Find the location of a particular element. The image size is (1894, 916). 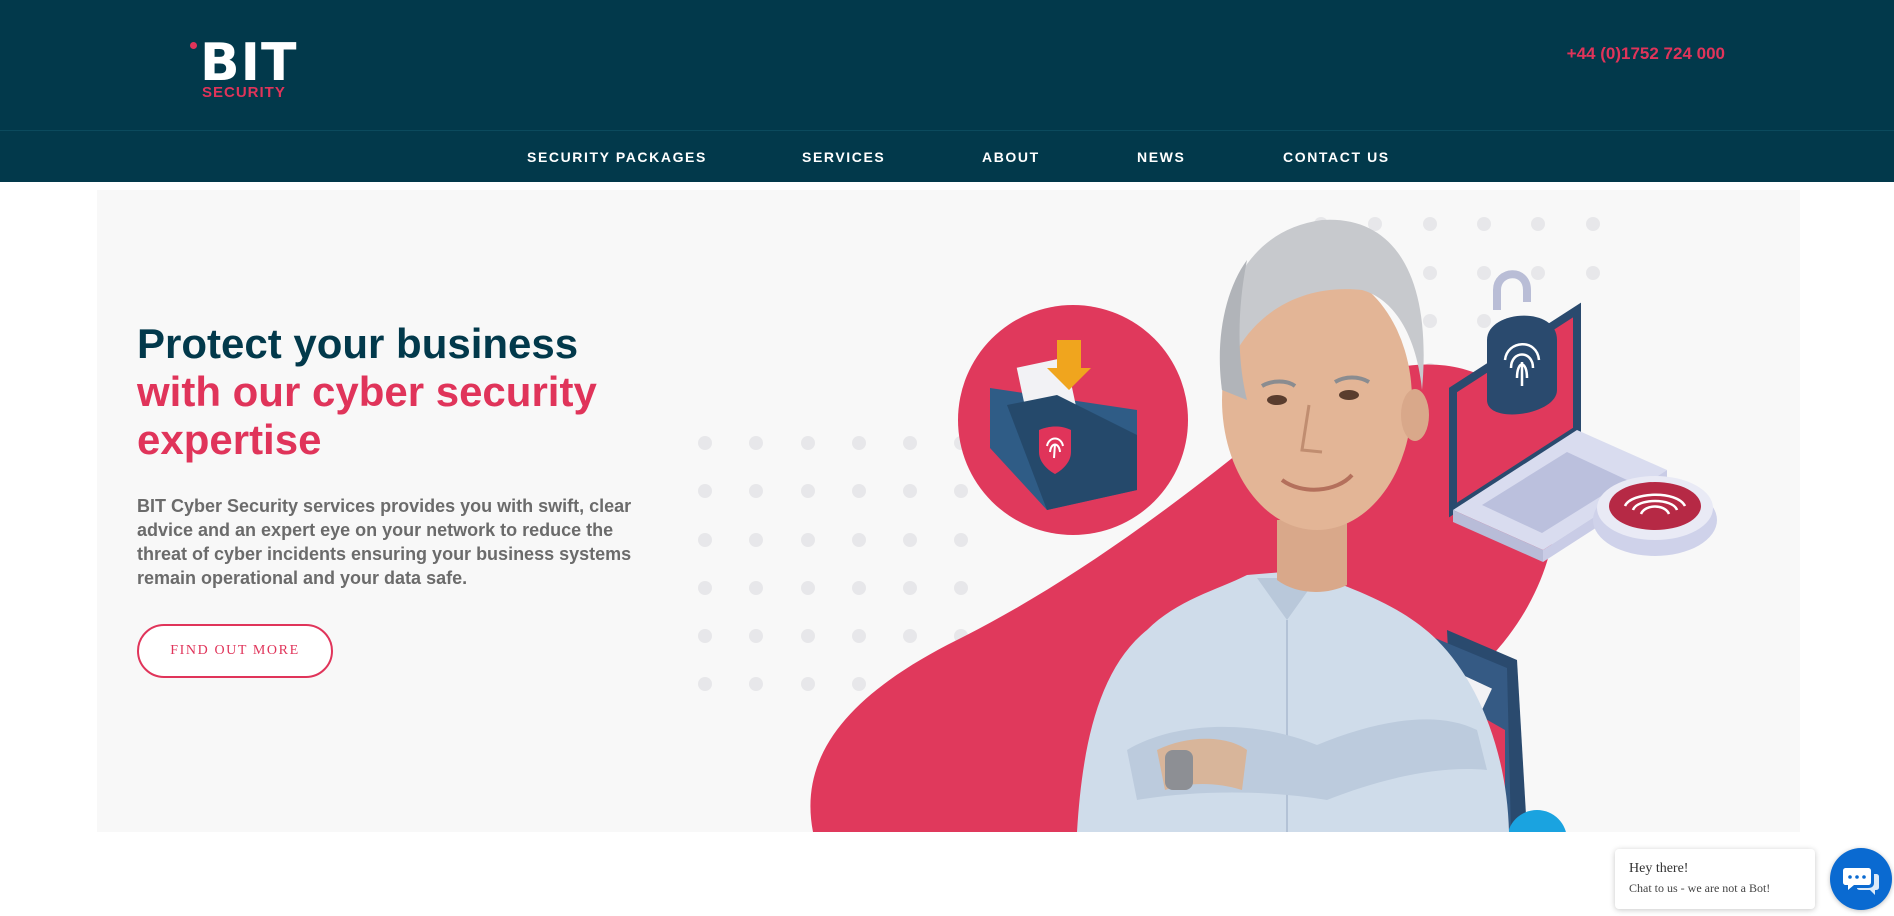

headline-line-1: Protect your business is located at coordinates (358, 343).